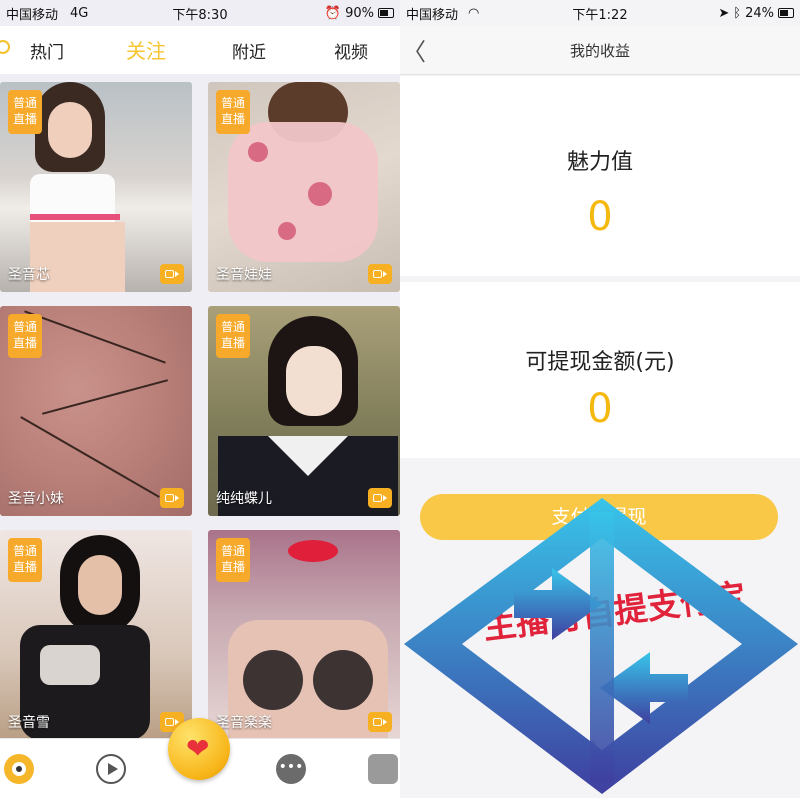  What do you see at coordinates (47, 50) in the screenshot?
I see `tab-hot: 热门` at bounding box center [47, 50].